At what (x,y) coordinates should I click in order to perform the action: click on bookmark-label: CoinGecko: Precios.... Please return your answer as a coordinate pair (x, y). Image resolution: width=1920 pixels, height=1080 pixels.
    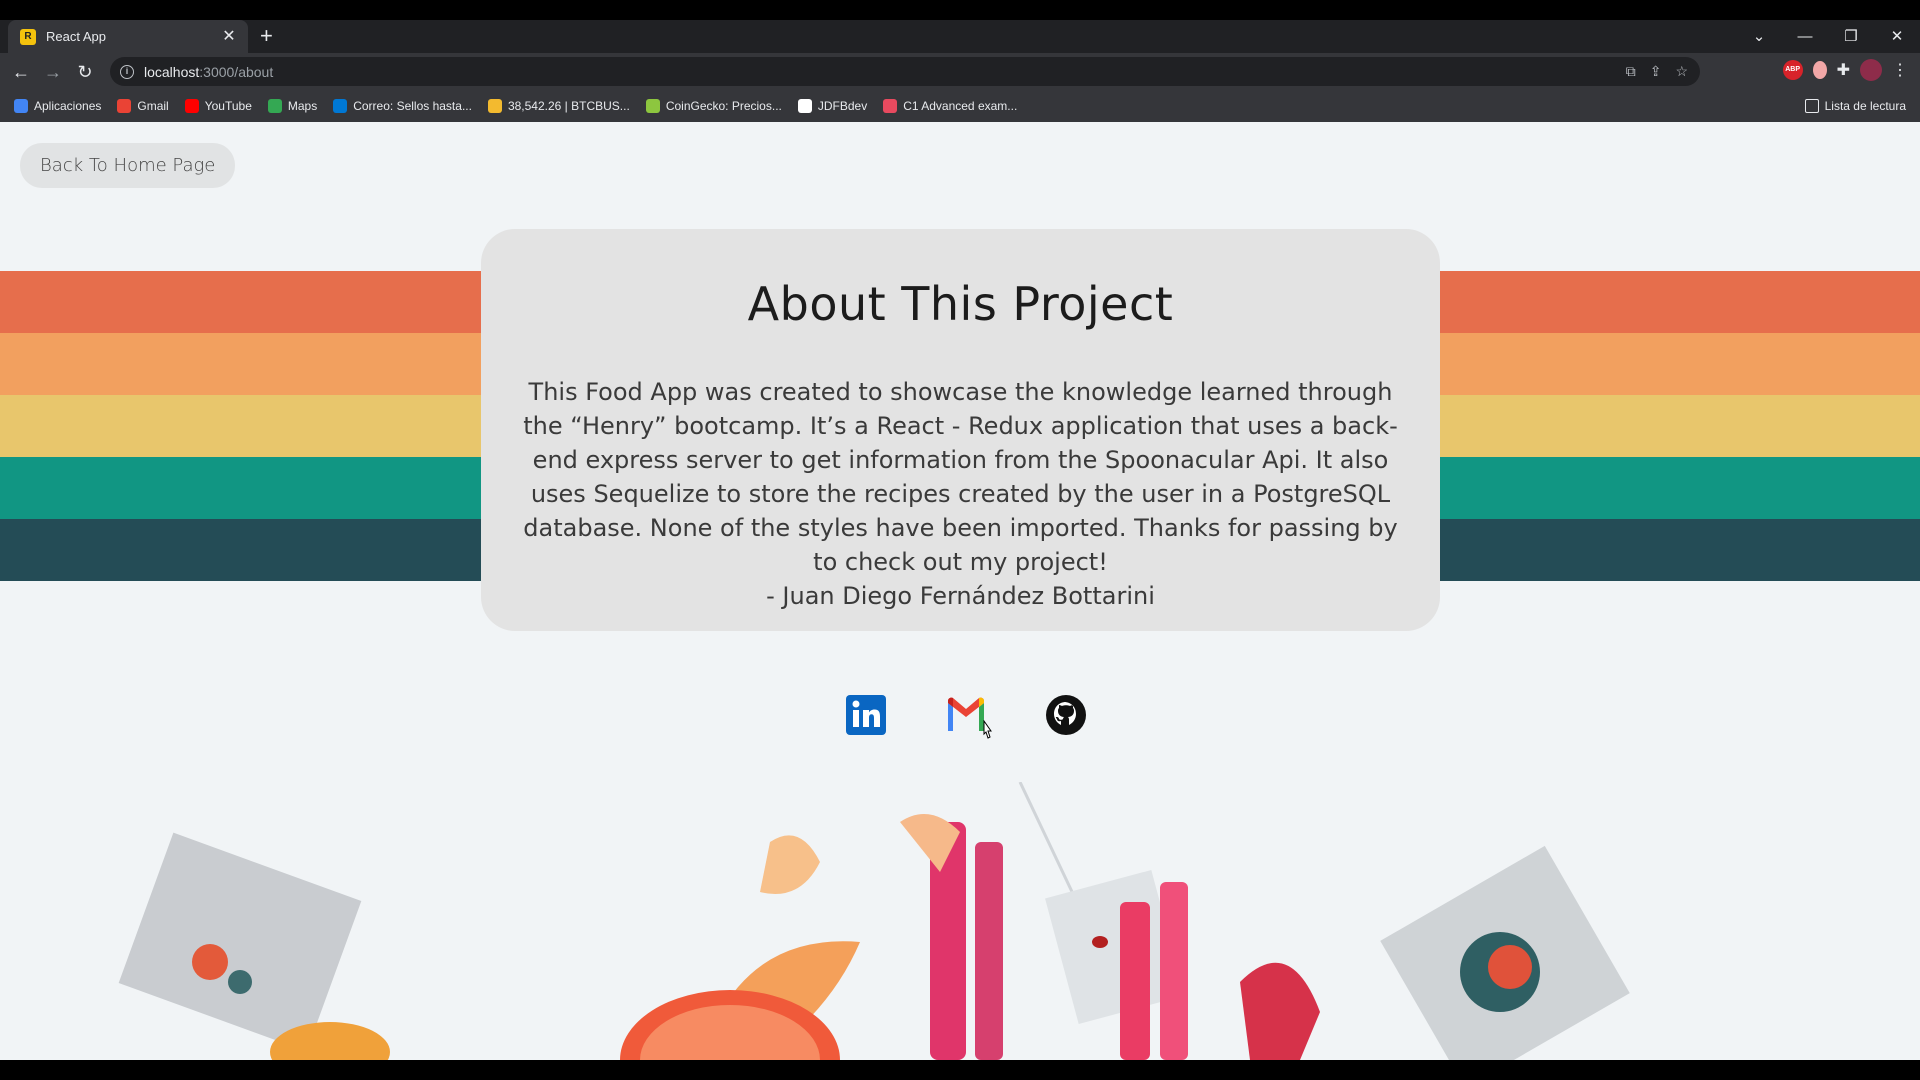
    Looking at the image, I should click on (723, 106).